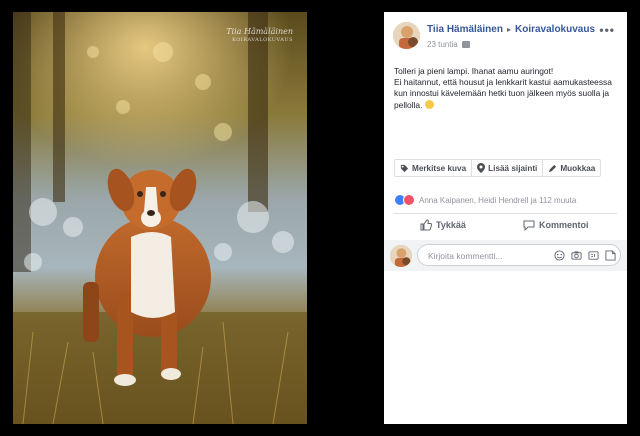 This screenshot has width=640, height=436. I want to click on comment-input-box, so click(519, 255).